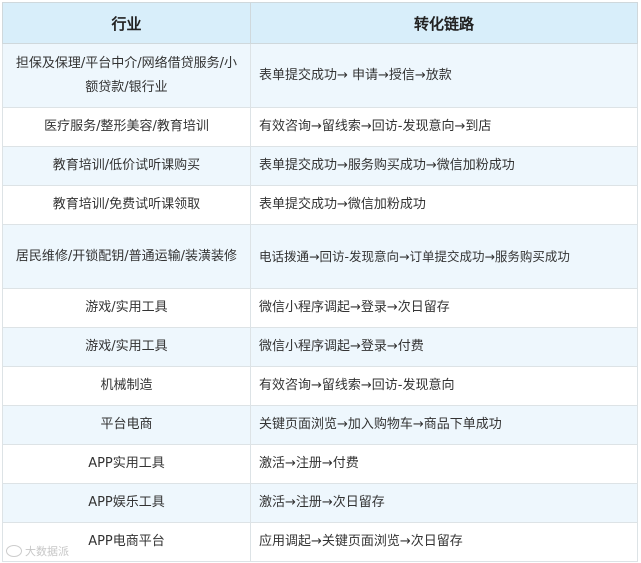  I want to click on watermark-text: 大数据派, so click(47, 551).